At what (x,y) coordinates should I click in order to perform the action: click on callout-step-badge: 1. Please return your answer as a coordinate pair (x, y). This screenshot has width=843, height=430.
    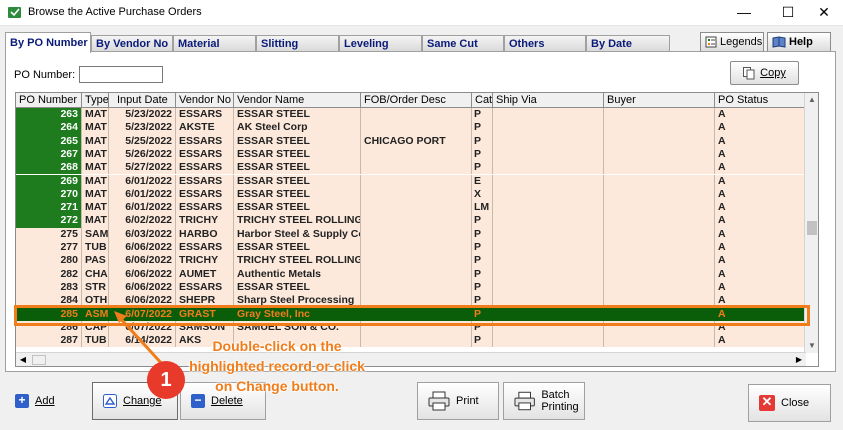
    Looking at the image, I should click on (166, 380).